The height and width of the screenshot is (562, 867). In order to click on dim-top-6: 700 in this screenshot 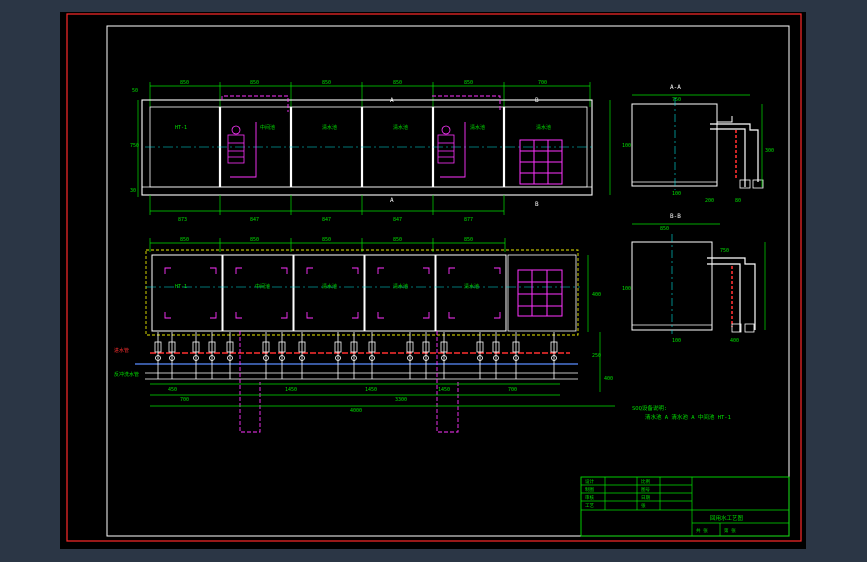, I will do `click(542, 83)`.